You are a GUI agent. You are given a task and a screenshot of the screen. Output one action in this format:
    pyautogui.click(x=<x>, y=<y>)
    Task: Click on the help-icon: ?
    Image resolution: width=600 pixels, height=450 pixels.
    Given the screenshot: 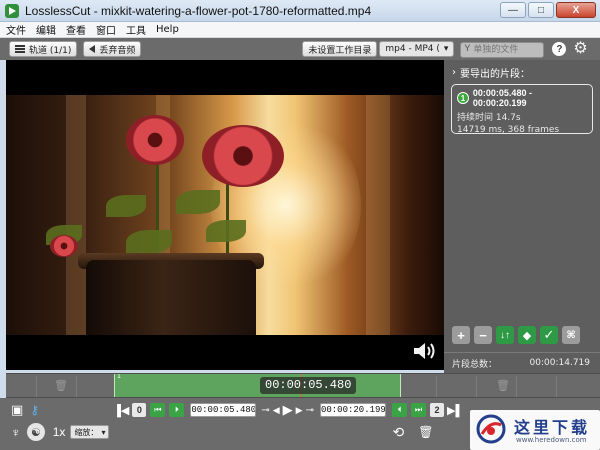 What is the action you would take?
    pyautogui.click(x=559, y=49)
    